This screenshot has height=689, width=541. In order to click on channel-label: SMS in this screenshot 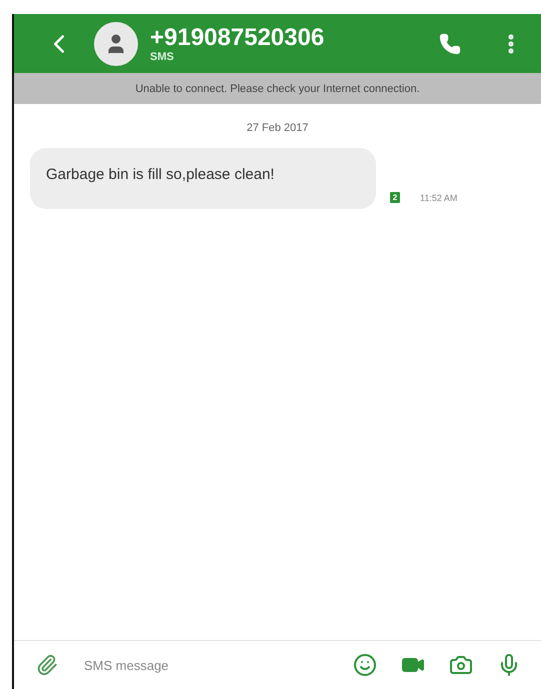, I will do `click(162, 56)`.